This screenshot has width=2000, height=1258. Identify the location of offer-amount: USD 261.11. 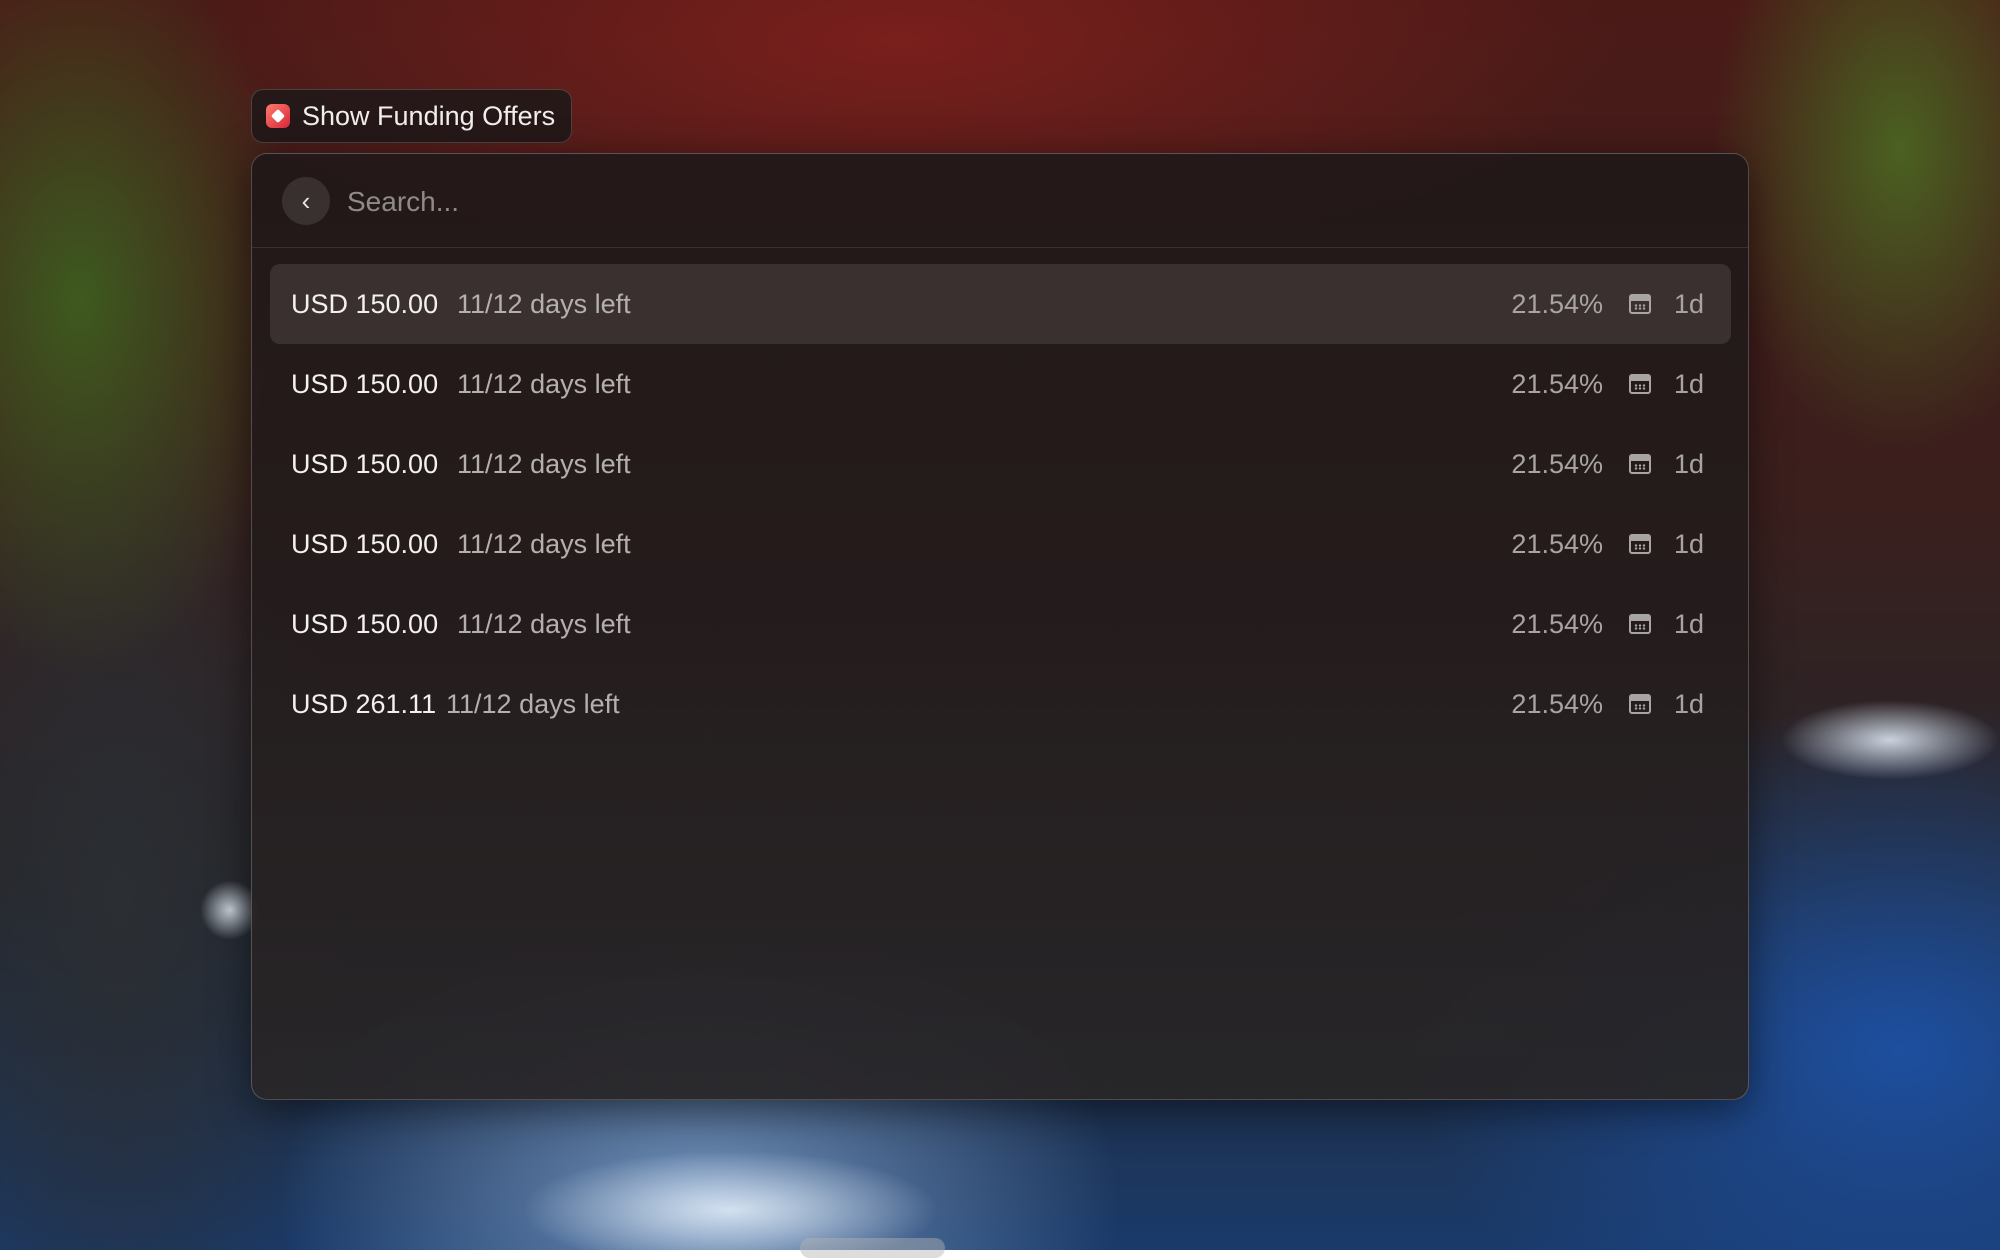
(364, 703).